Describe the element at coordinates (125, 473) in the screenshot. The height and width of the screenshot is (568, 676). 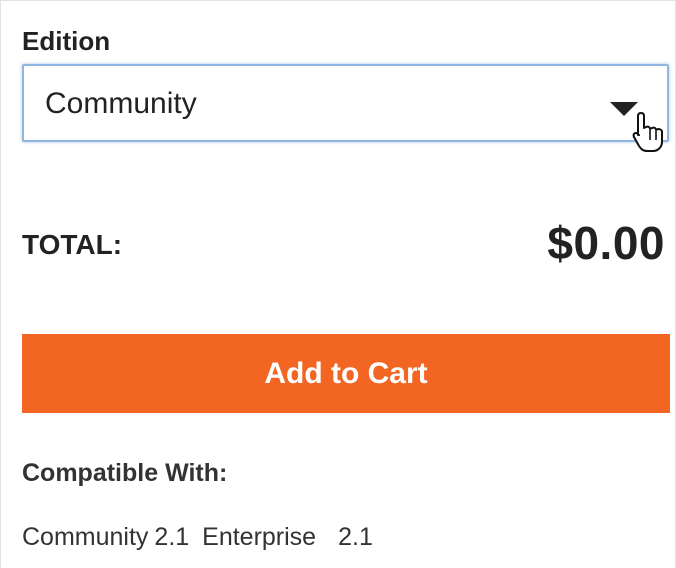
I see `compatible-with-heading: Compatible With:` at that location.